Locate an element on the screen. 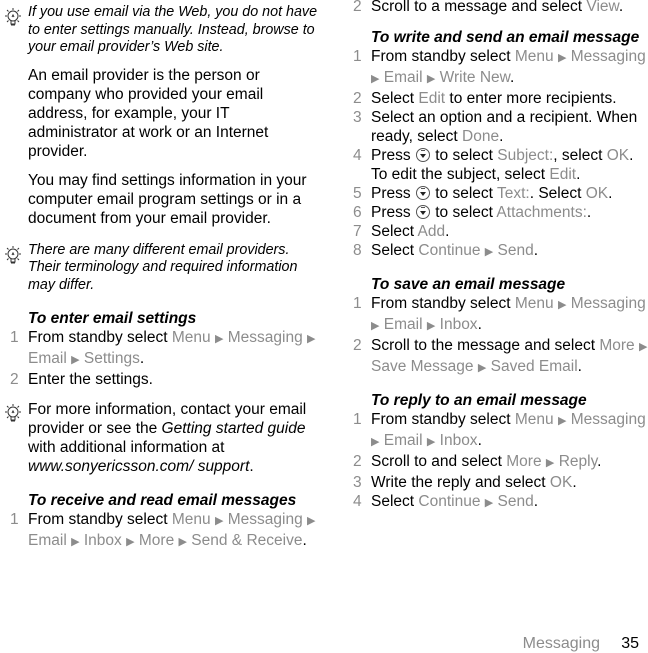 Image resolution: width=648 pixels, height=653 pixels. step-item: 8 Select Continue ▶ Send. is located at coordinates (495, 251).